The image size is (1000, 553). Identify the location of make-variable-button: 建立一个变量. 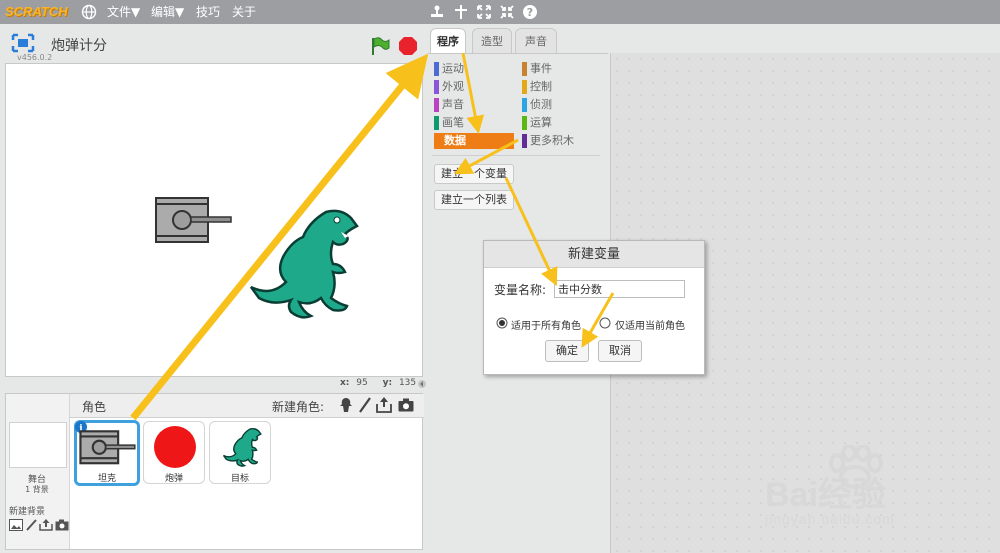
(474, 174).